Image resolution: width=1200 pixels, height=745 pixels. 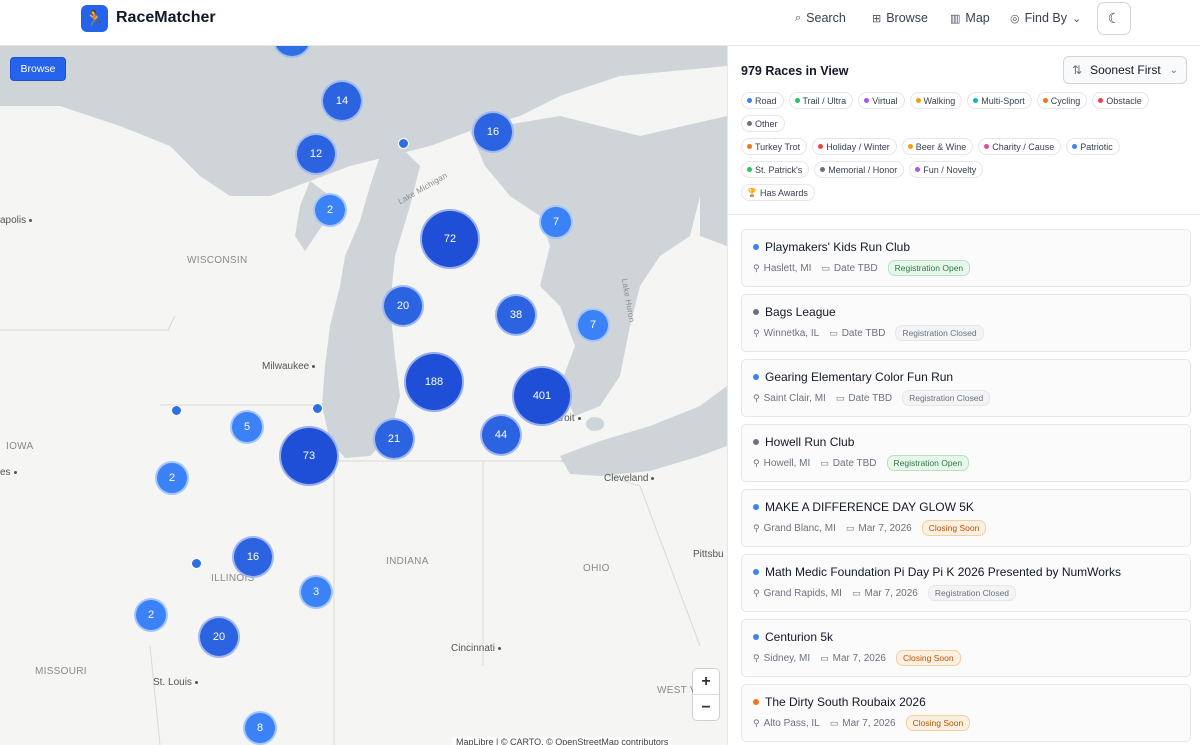 I want to click on race-meta: ⚲ Grand Blanc, MI ▭ Mar 7, 2026 Closing Soon, so click(x=971, y=528).